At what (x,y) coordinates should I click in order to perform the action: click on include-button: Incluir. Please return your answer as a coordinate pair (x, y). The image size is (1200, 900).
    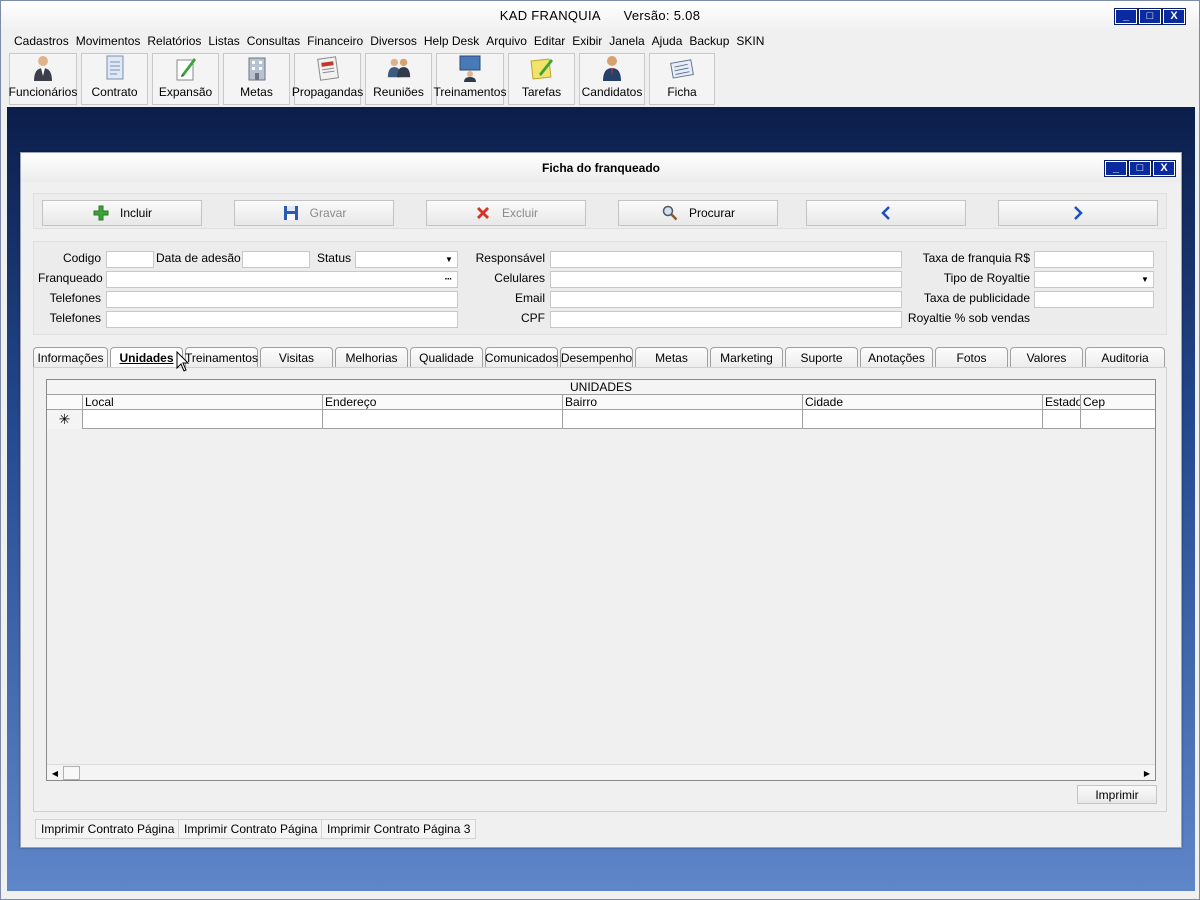
    Looking at the image, I should click on (122, 213).